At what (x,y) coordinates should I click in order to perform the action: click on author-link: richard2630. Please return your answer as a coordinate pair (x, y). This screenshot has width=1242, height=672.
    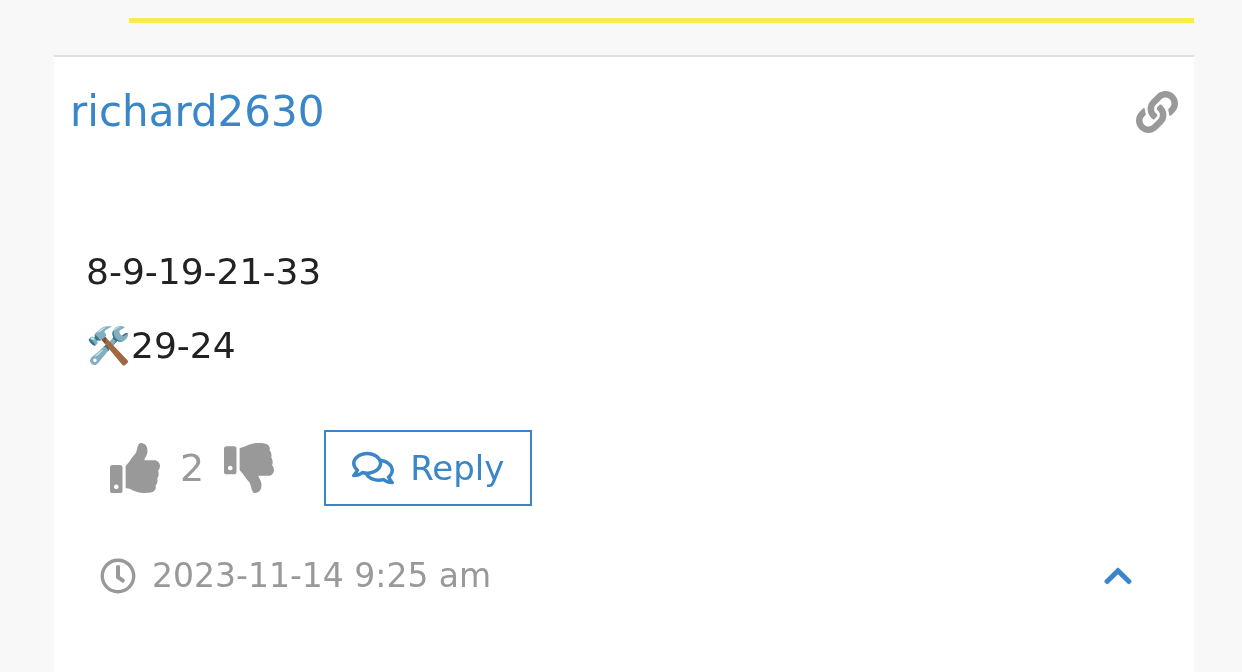
    Looking at the image, I should click on (197, 111).